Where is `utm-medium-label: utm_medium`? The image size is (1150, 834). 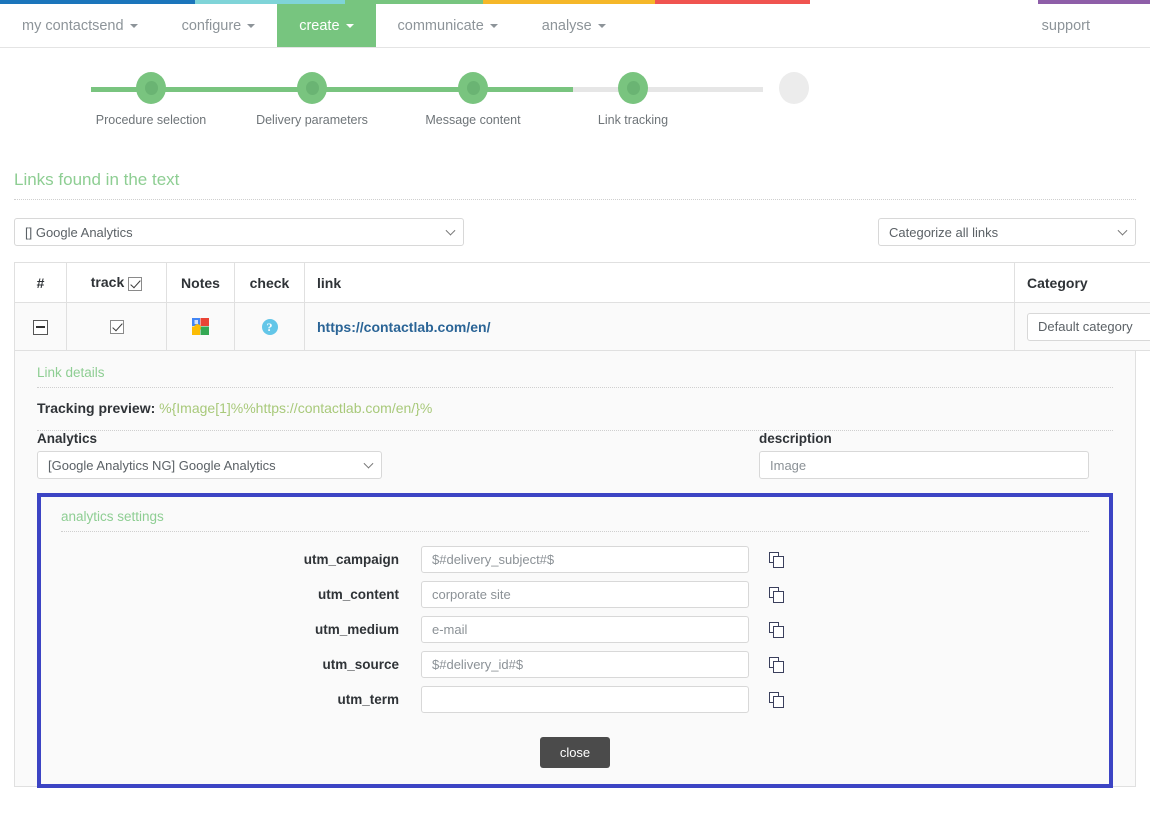
utm-medium-label: utm_medium is located at coordinates (356, 629).